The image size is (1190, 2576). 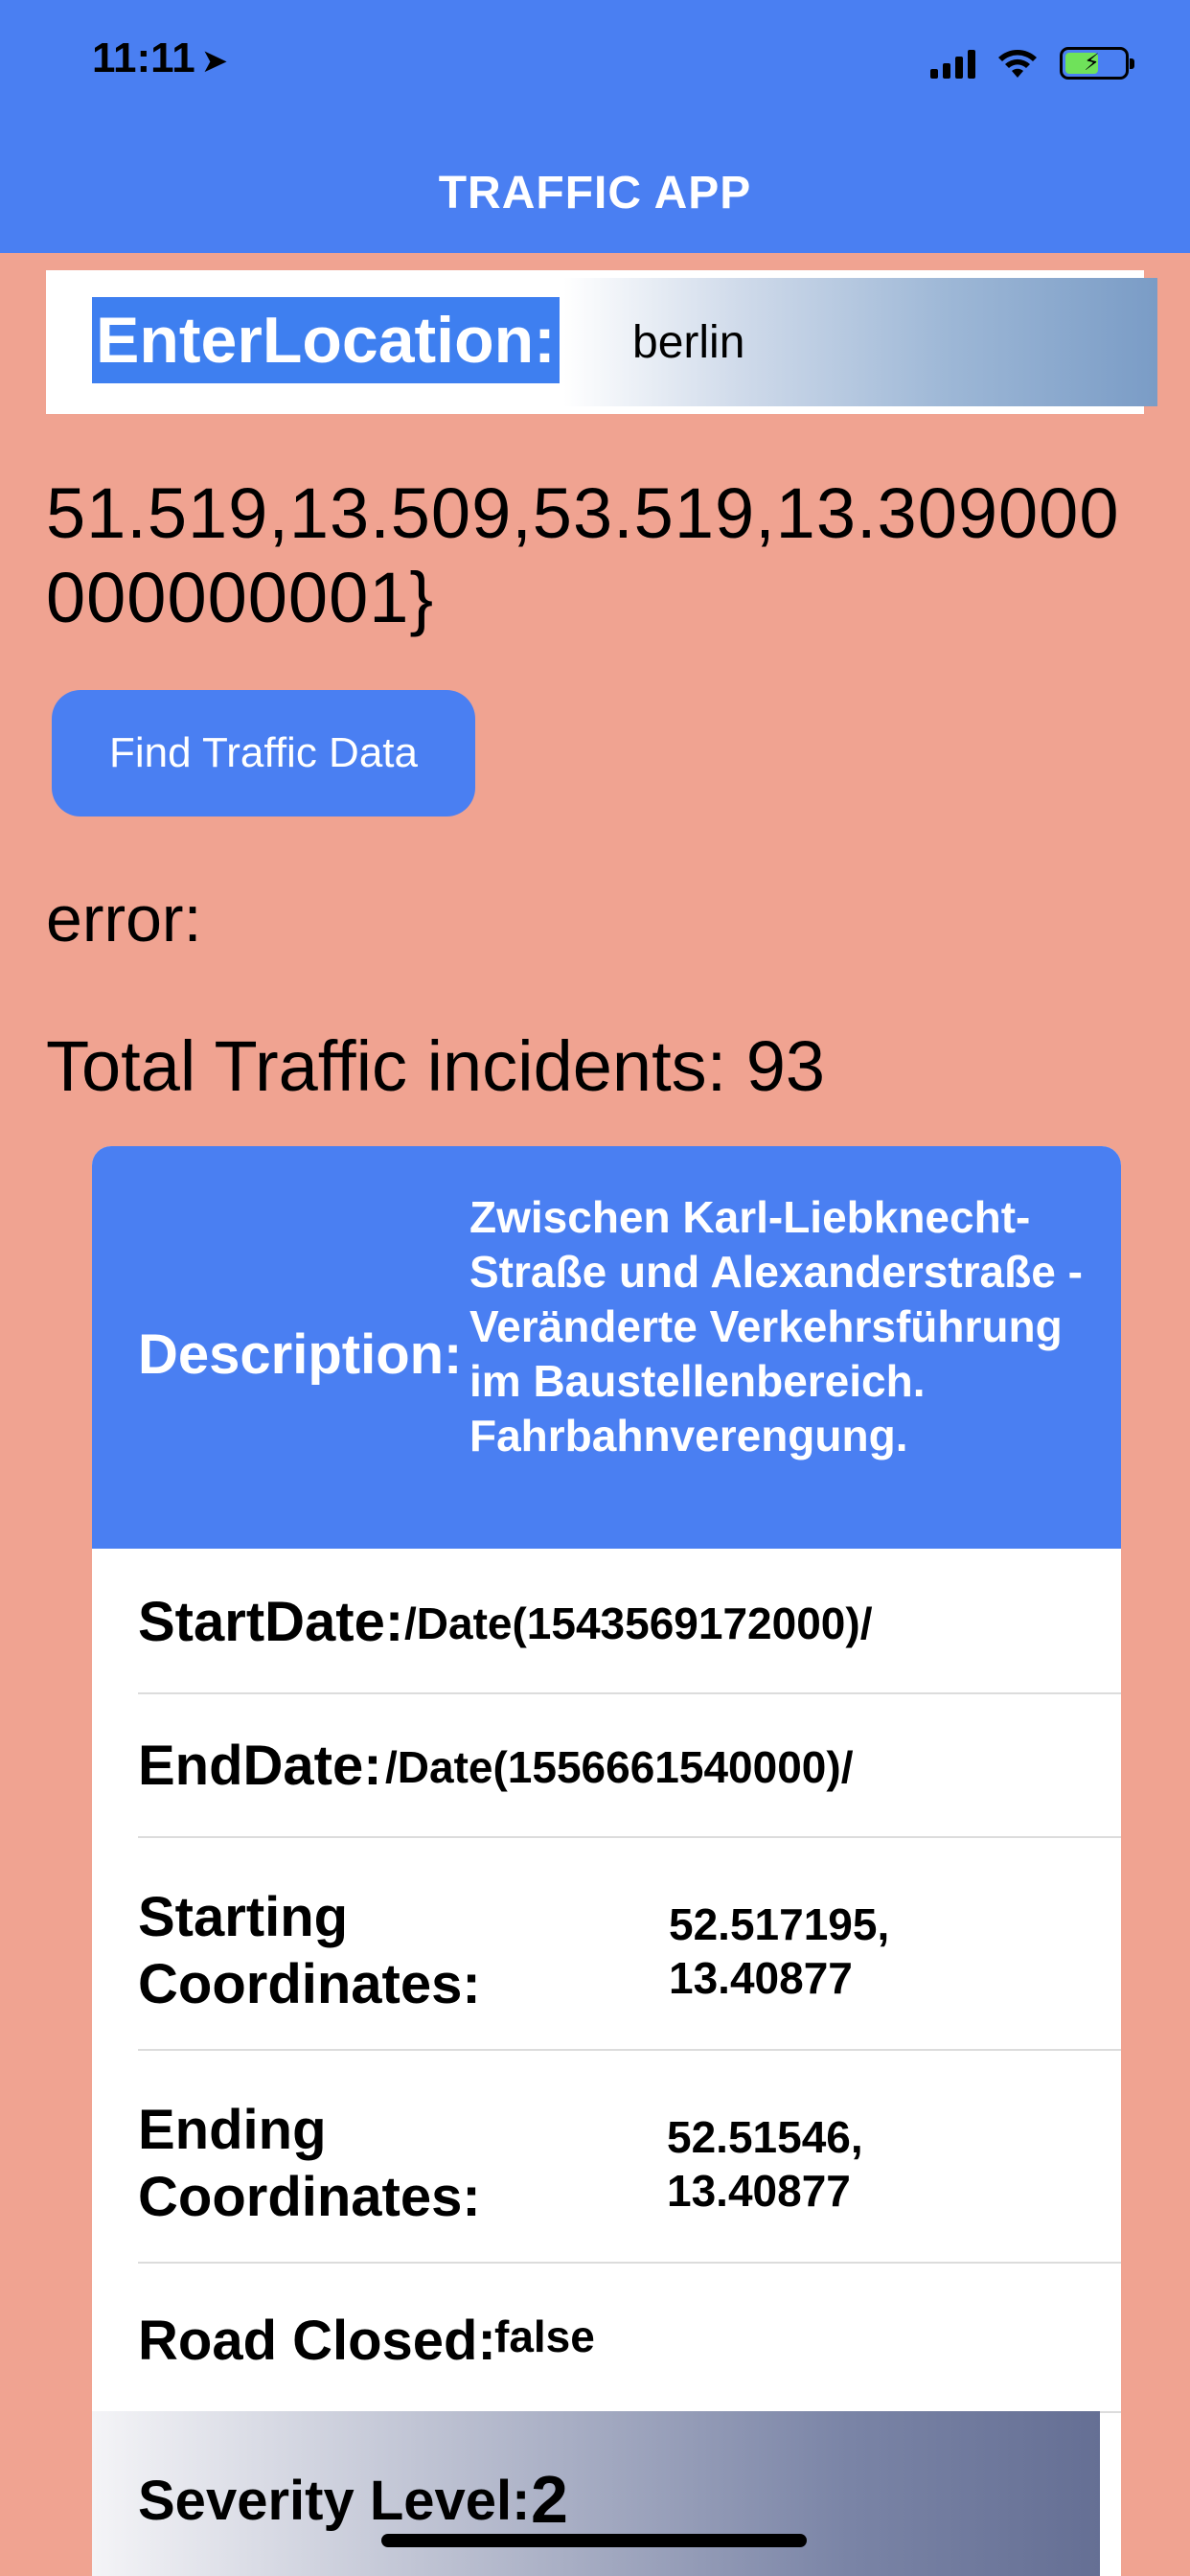 What do you see at coordinates (595, 193) in the screenshot?
I see `app-title: TRAFFIC APP` at bounding box center [595, 193].